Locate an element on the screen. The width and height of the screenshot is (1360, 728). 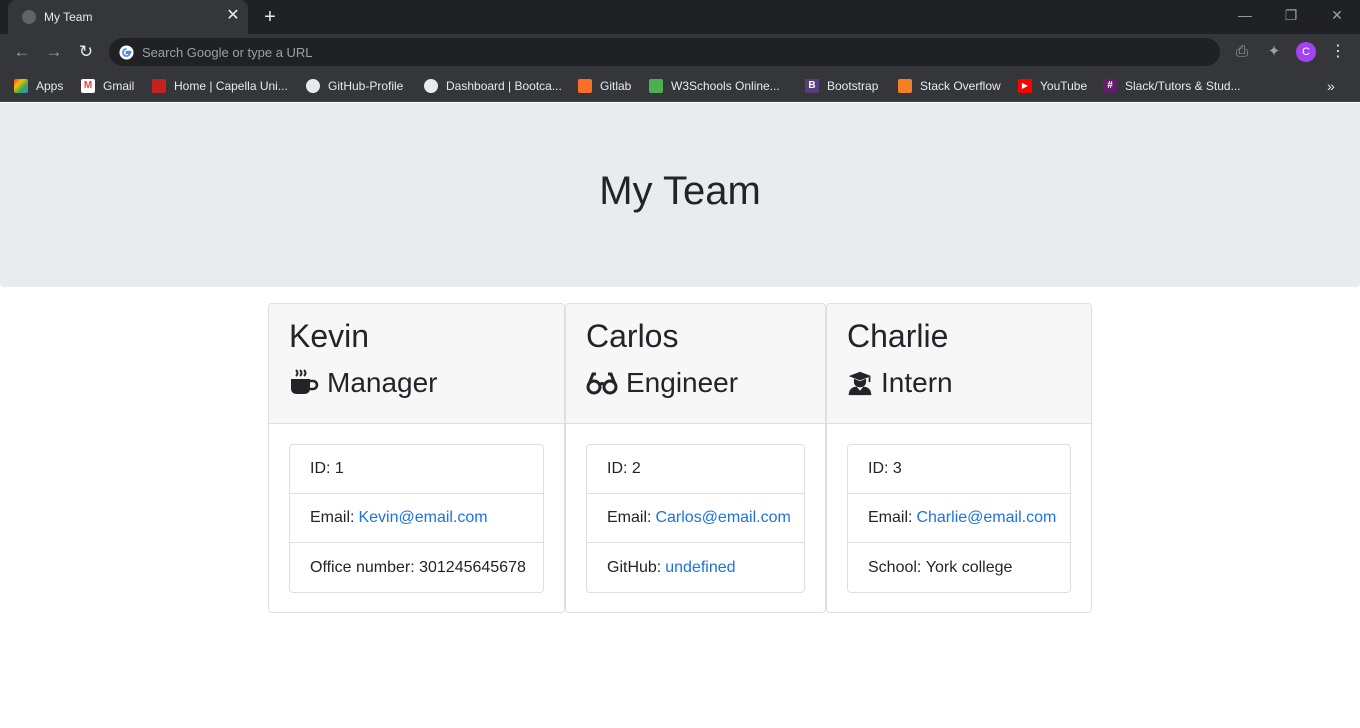
google-logo-icon is located at coordinates (126, 52).